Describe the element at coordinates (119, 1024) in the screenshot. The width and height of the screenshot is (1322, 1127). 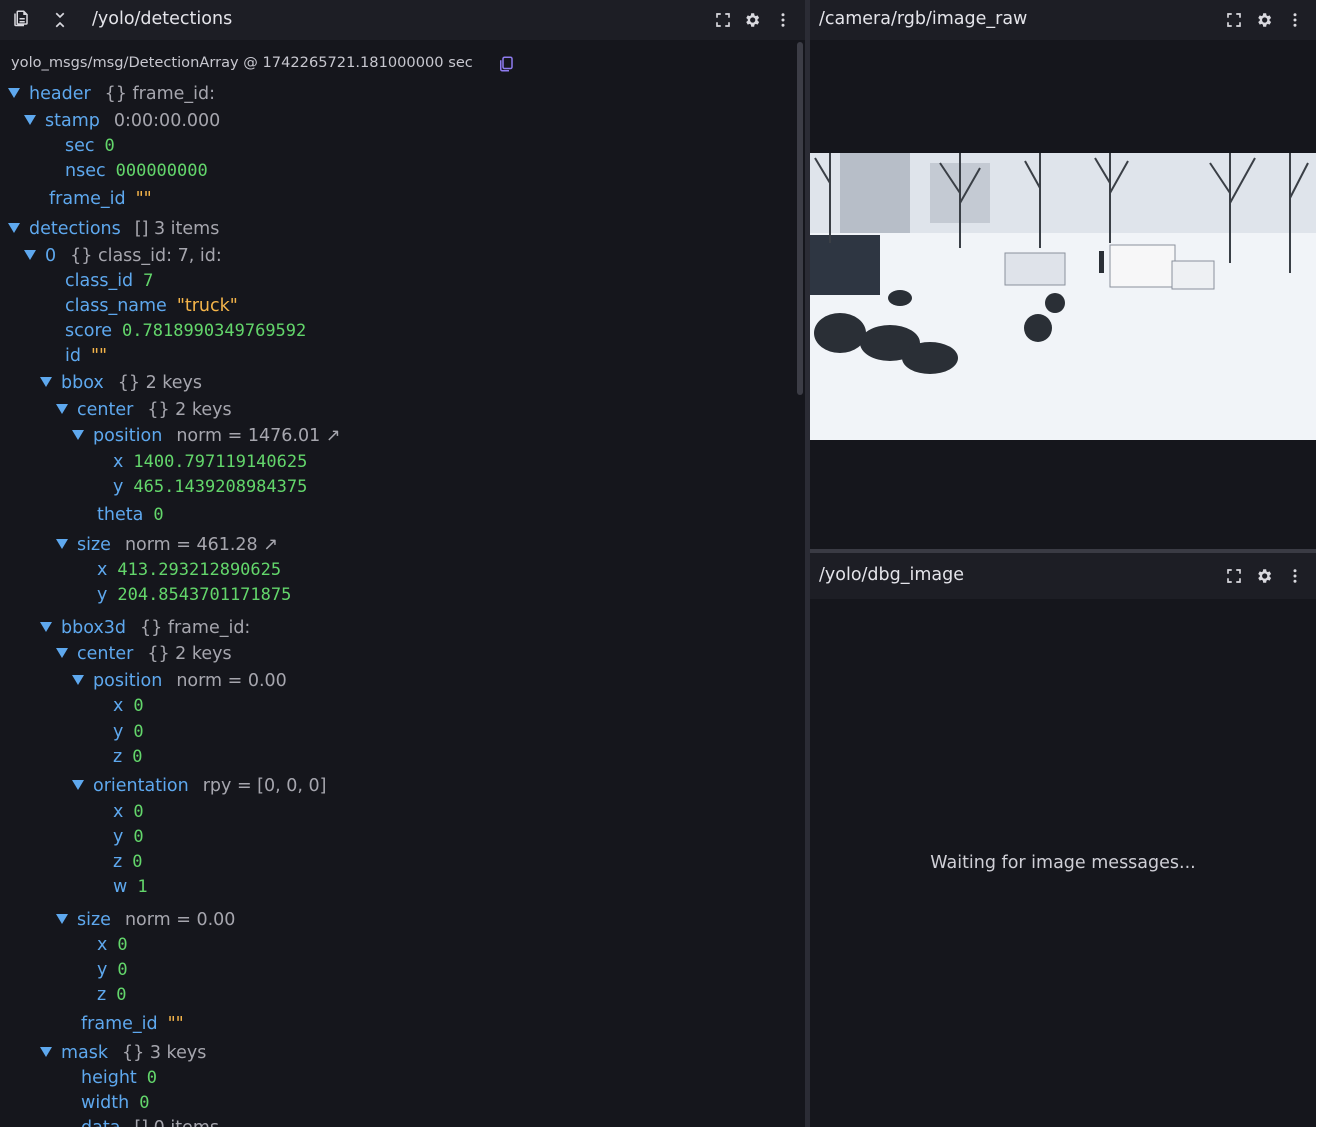
I see `tree-key: frame_id` at that location.